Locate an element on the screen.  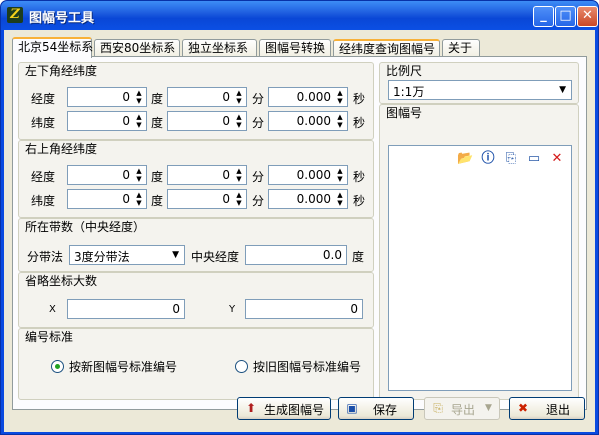
minimize-button: _ is located at coordinates (543, 16).